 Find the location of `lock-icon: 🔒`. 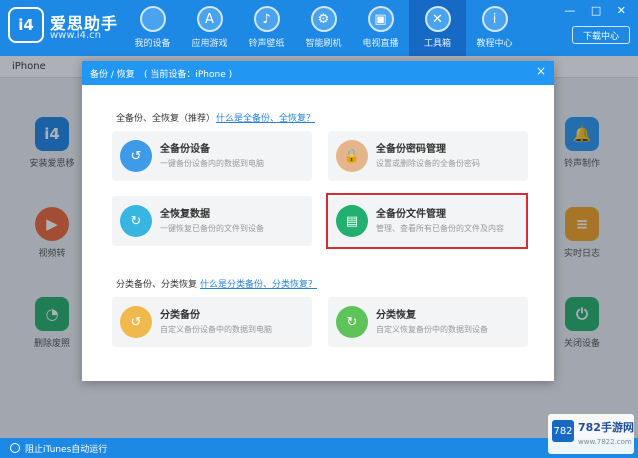

lock-icon: 🔒 is located at coordinates (352, 156).